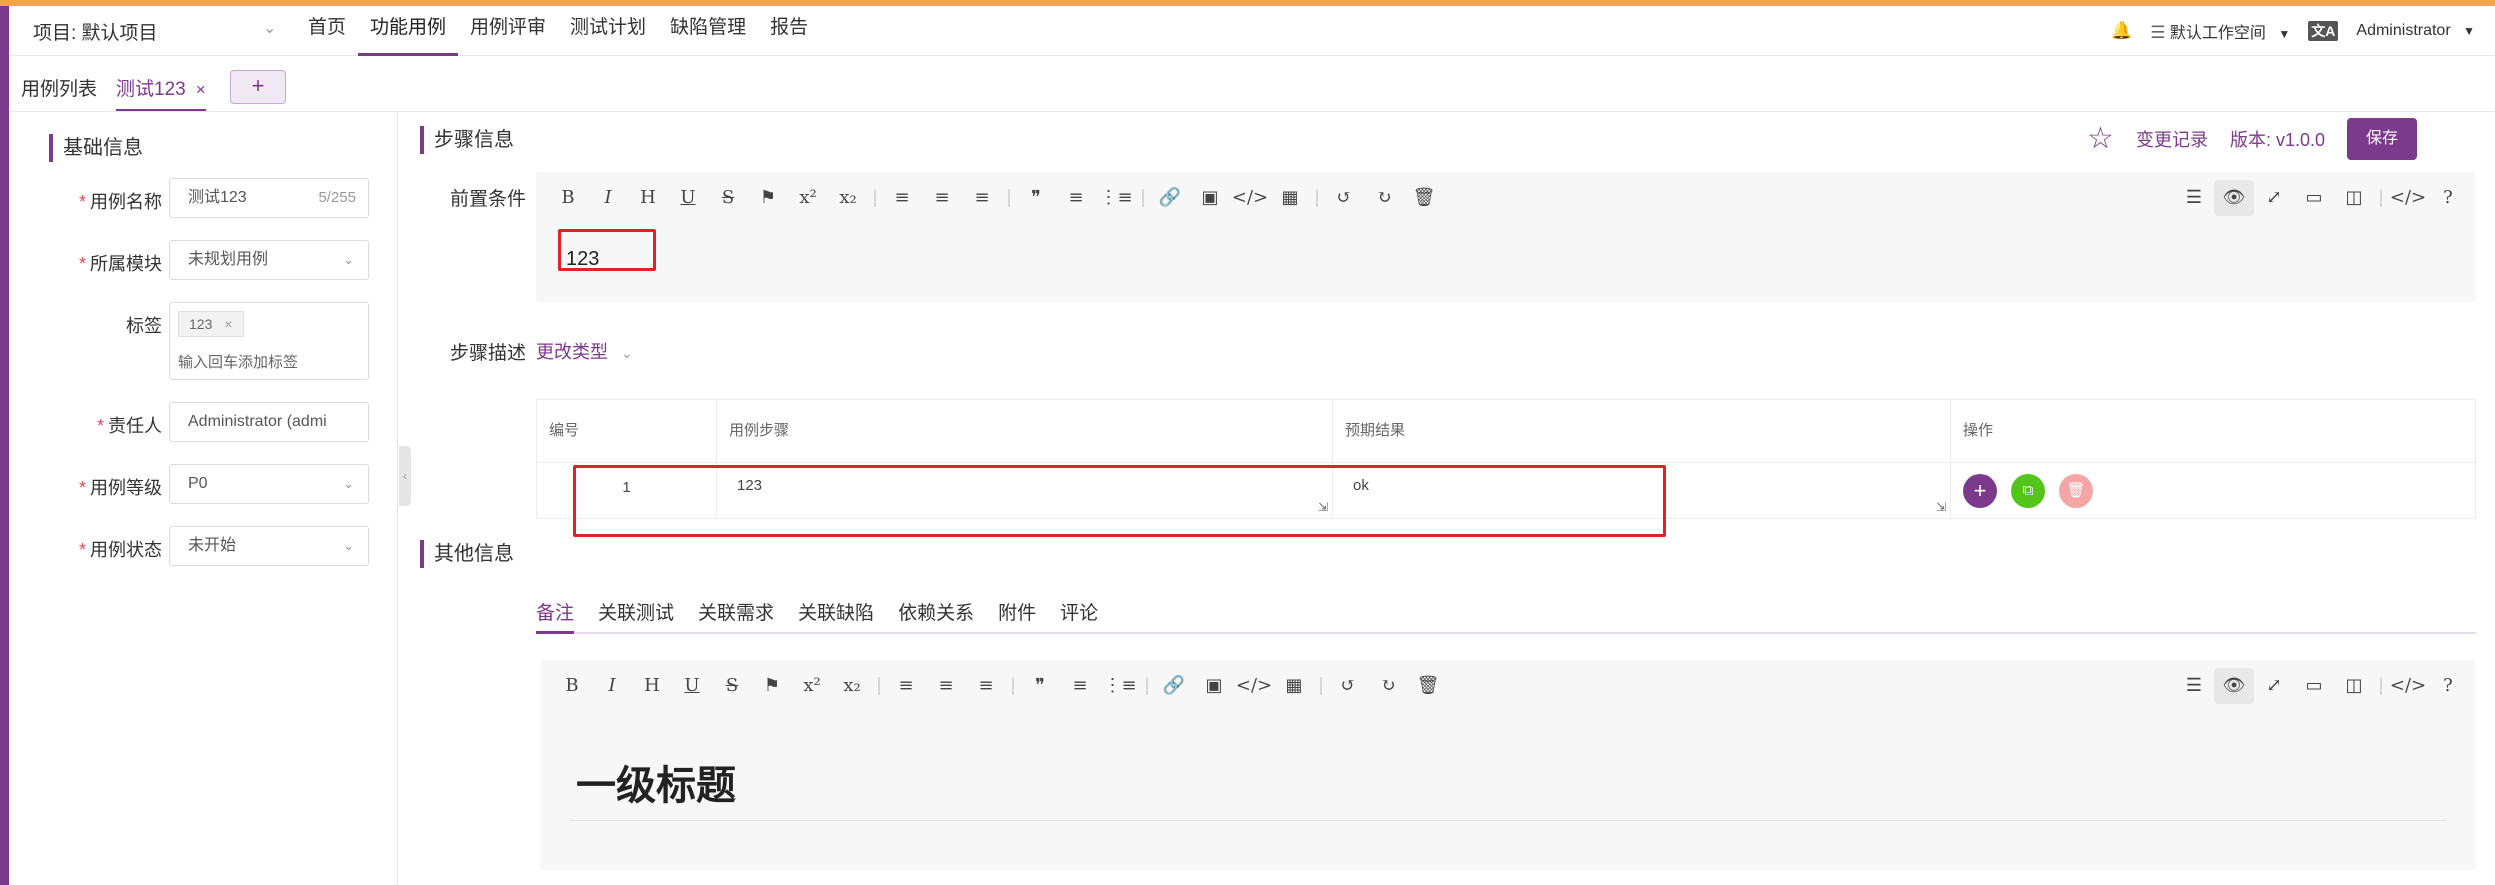  I want to click on project-selector: 项目: 默认项目 ⌄, so click(154, 31).